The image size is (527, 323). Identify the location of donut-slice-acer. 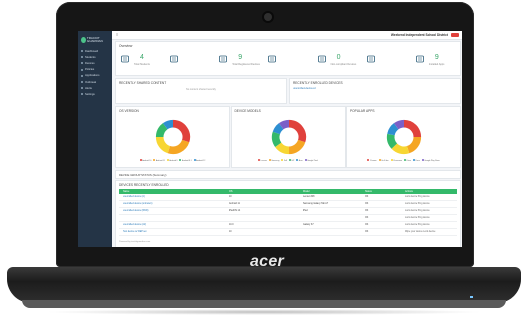
(278, 129).